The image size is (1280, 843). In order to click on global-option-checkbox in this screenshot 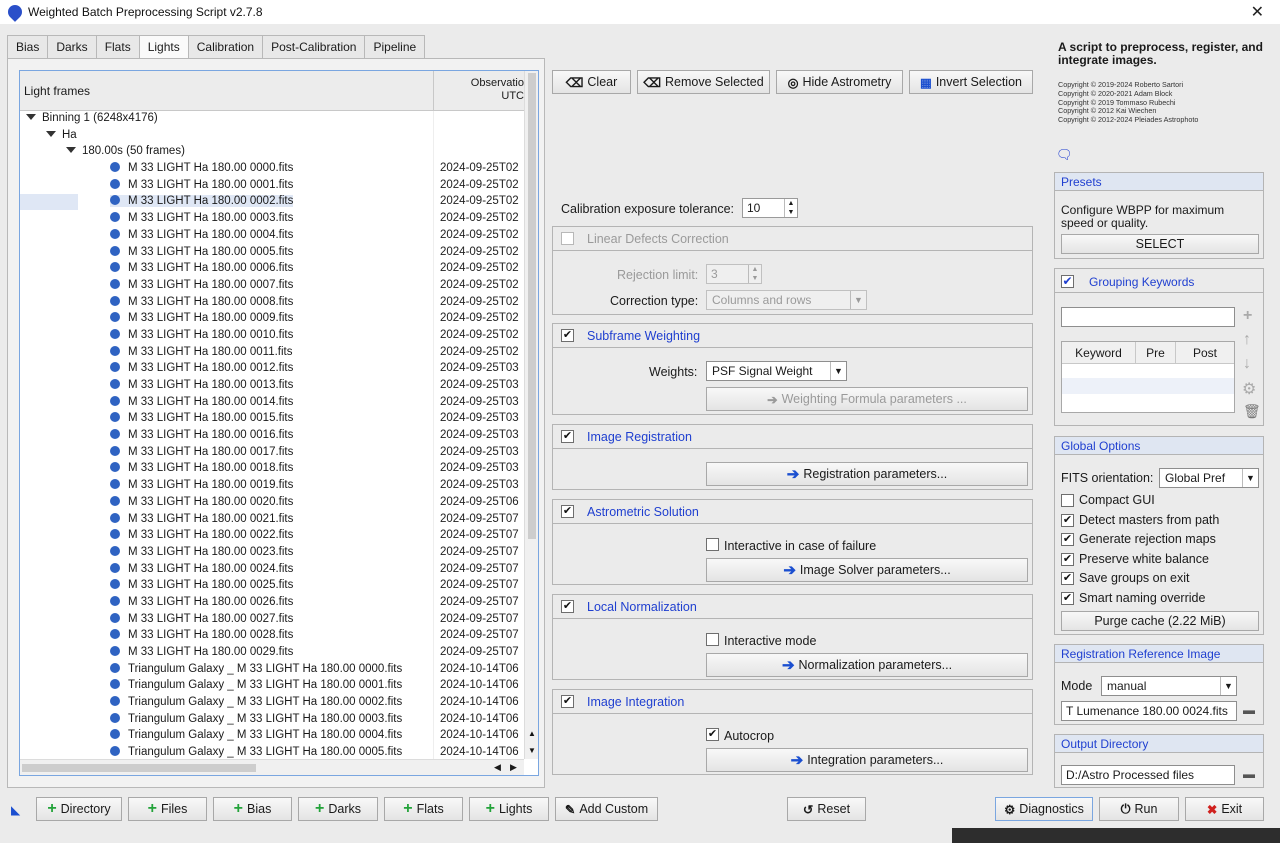, I will do `click(1067, 500)`.